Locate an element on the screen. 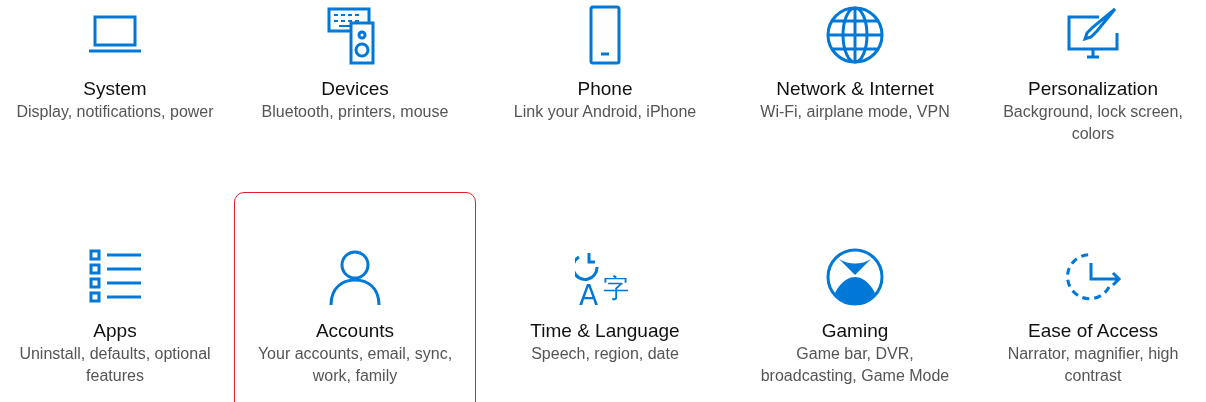 The width and height of the screenshot is (1206, 402). settings-tile: System Display, notifications, power is located at coordinates (115, 96).